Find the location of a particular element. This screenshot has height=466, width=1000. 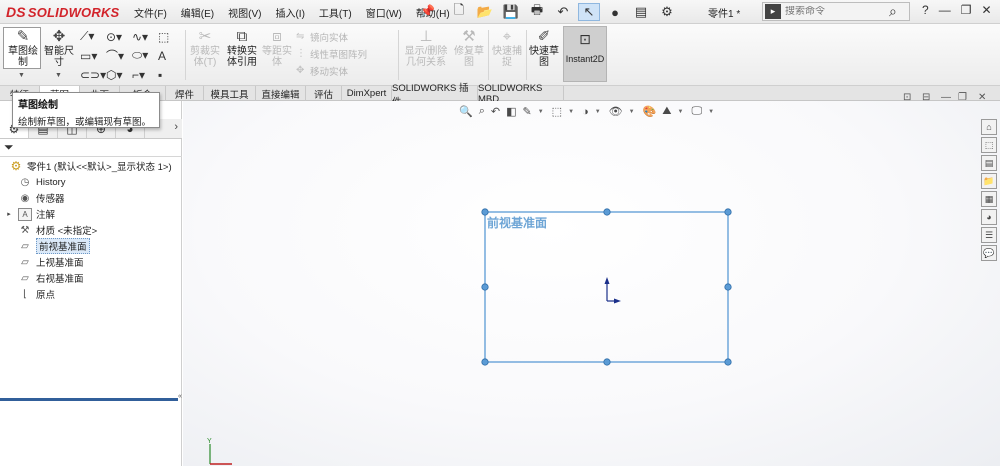

spline-icon: ∿▾ is located at coordinates (145, 36).